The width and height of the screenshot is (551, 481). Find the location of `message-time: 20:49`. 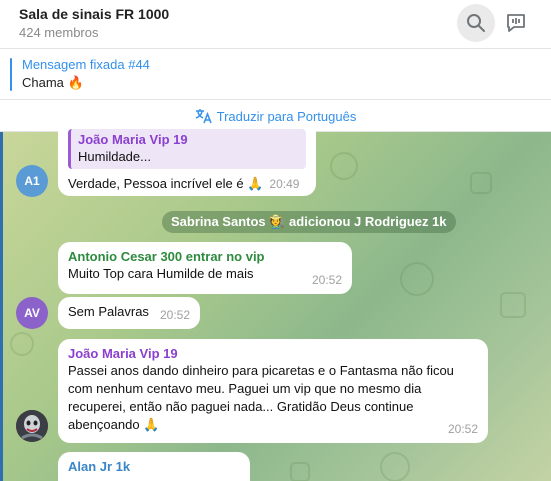

message-time: 20:49 is located at coordinates (284, 184).